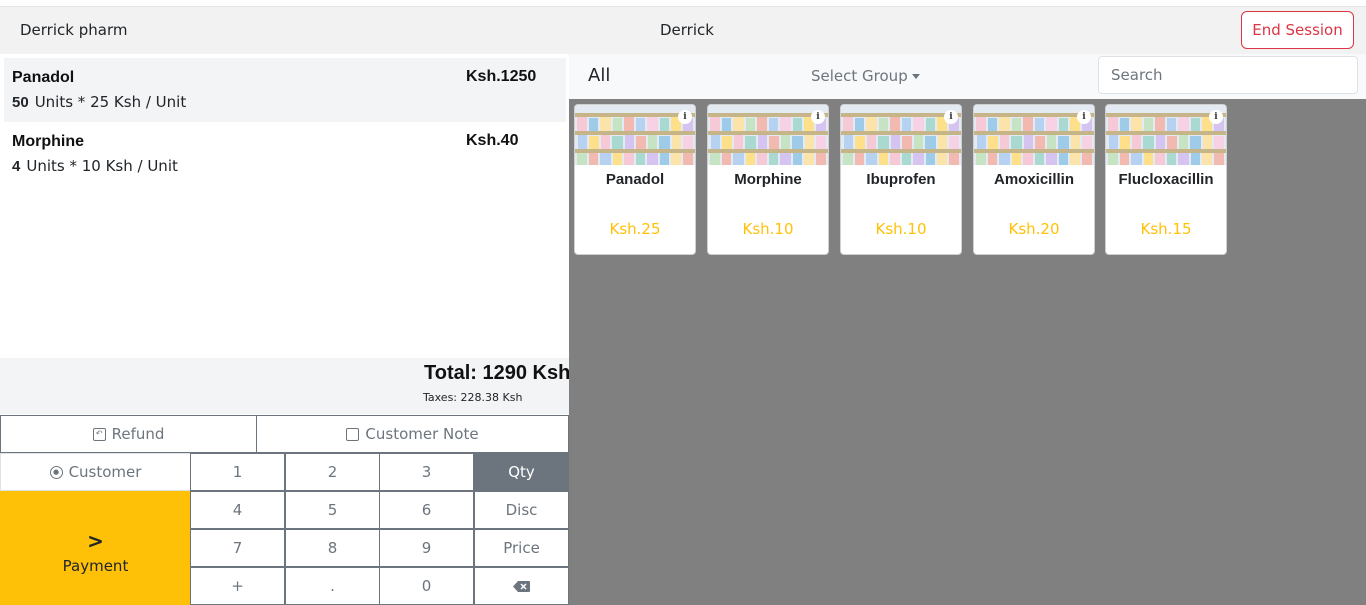  Describe the element at coordinates (237, 586) in the screenshot. I see `numpad-key-plus-minus: +` at that location.